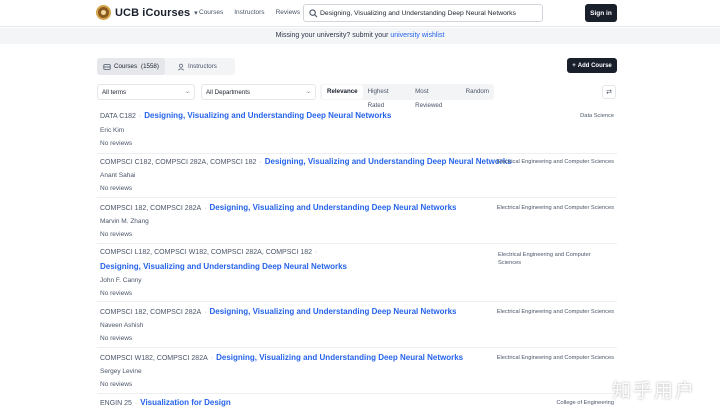  Describe the element at coordinates (574, 65) in the screenshot. I see `plus-icon: +` at that location.